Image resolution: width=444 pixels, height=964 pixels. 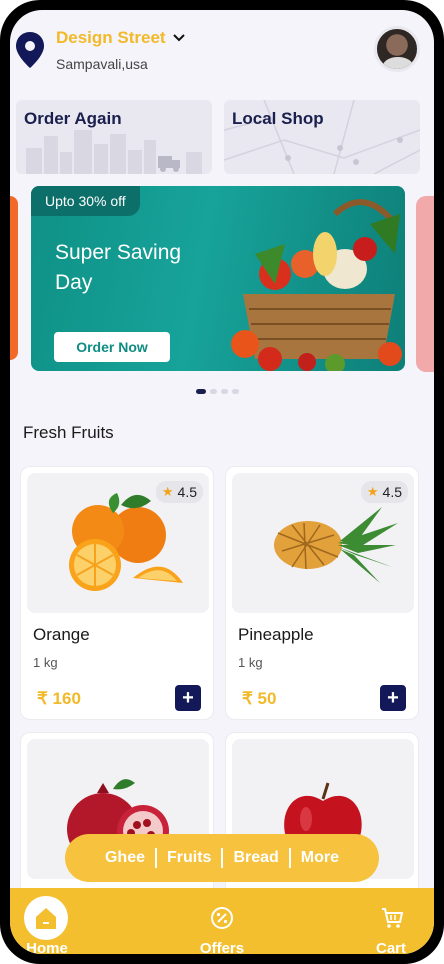 I want to click on prev-banner-peek, so click(x=14, y=278).